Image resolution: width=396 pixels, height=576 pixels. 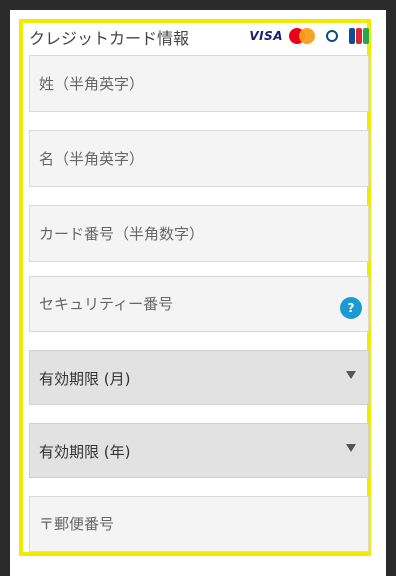 I want to click on card-logos: VISA, so click(x=309, y=36).